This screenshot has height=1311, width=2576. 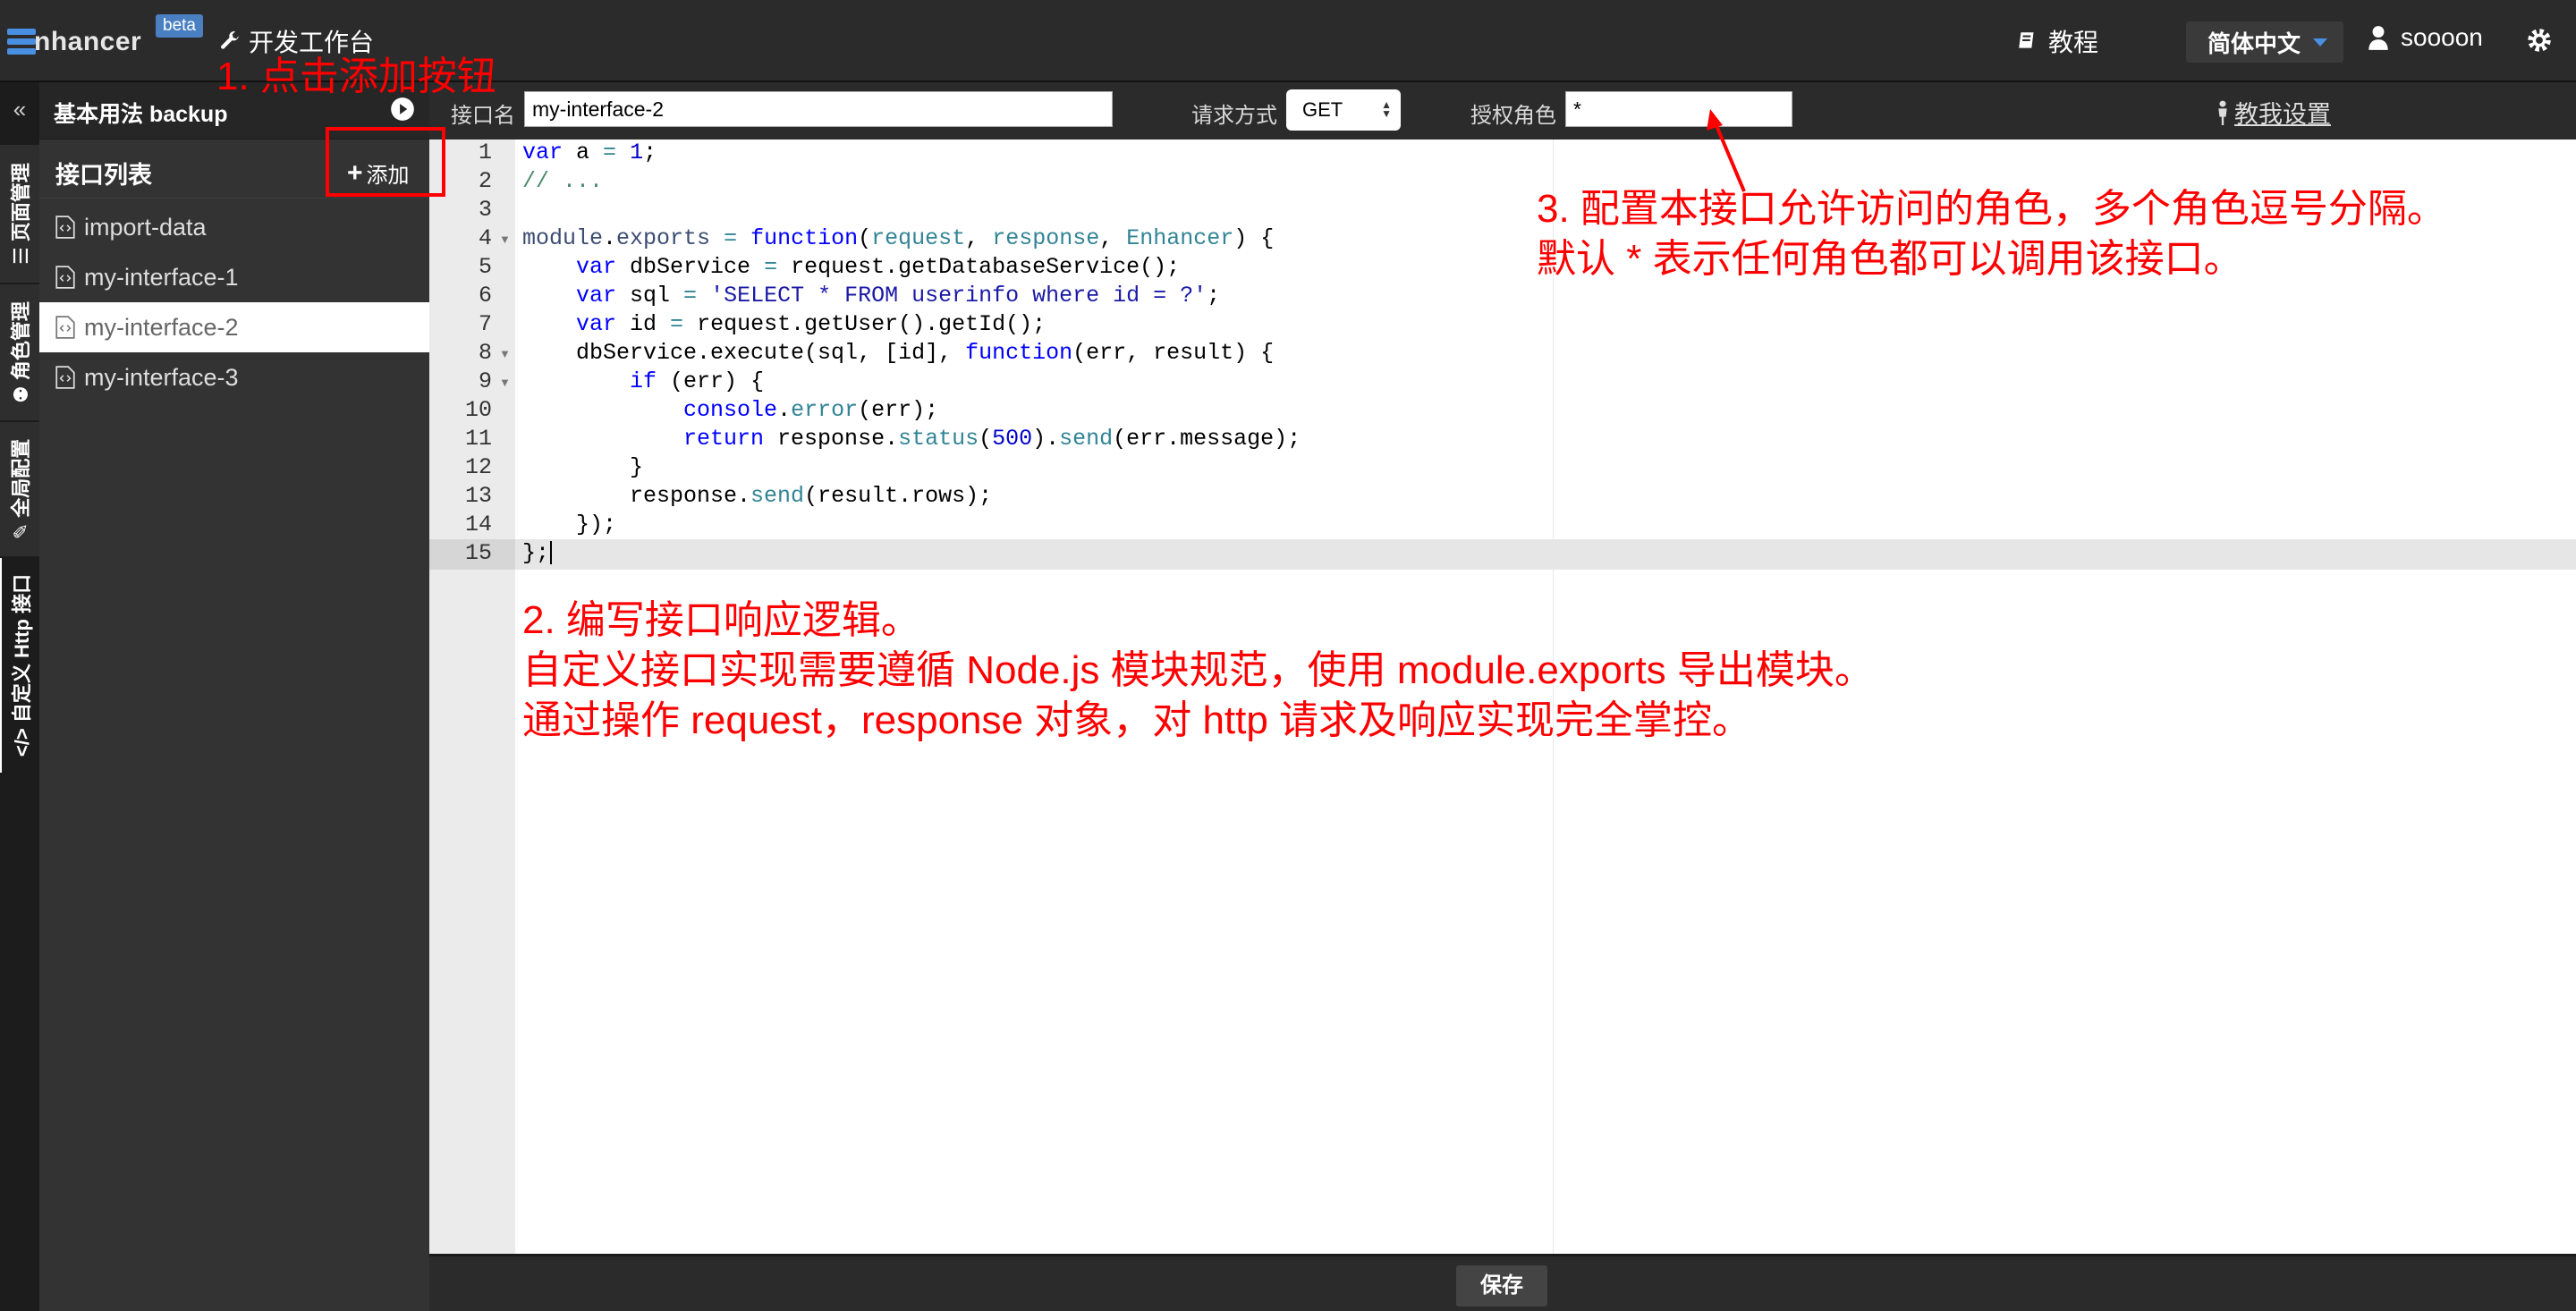 What do you see at coordinates (2442, 37) in the screenshot?
I see `username: soooon` at bounding box center [2442, 37].